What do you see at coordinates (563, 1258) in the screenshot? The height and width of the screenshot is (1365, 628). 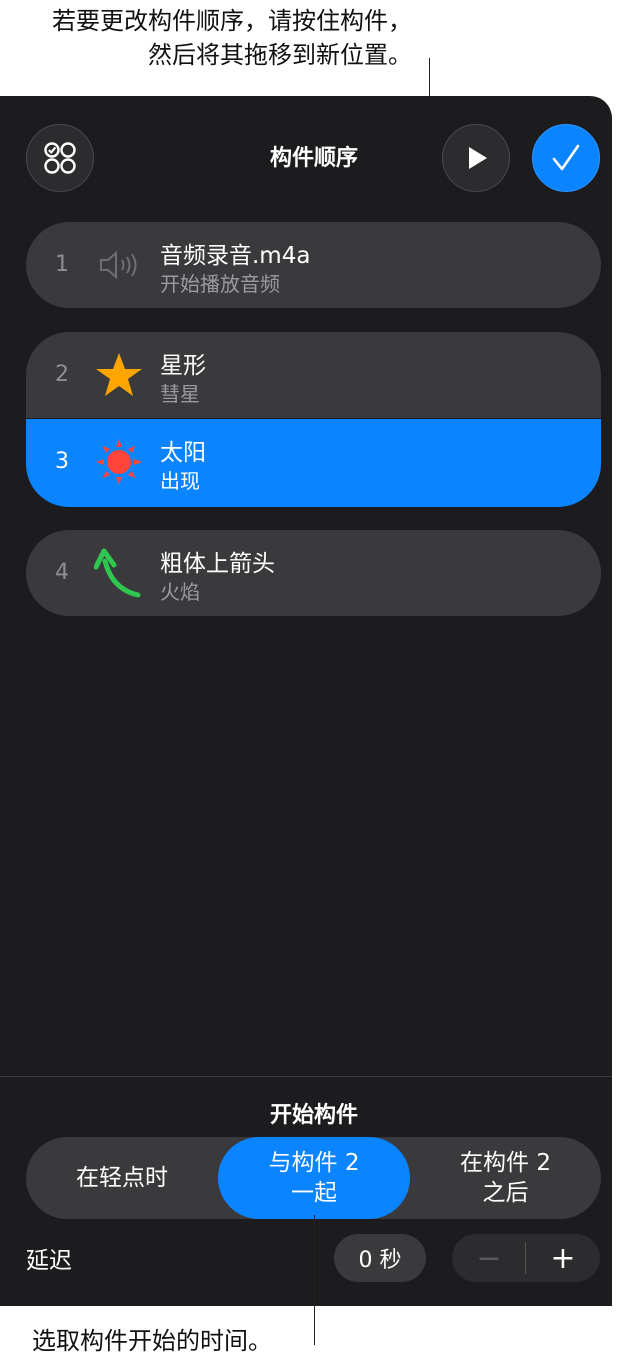 I see `increase-delay-button: +` at bounding box center [563, 1258].